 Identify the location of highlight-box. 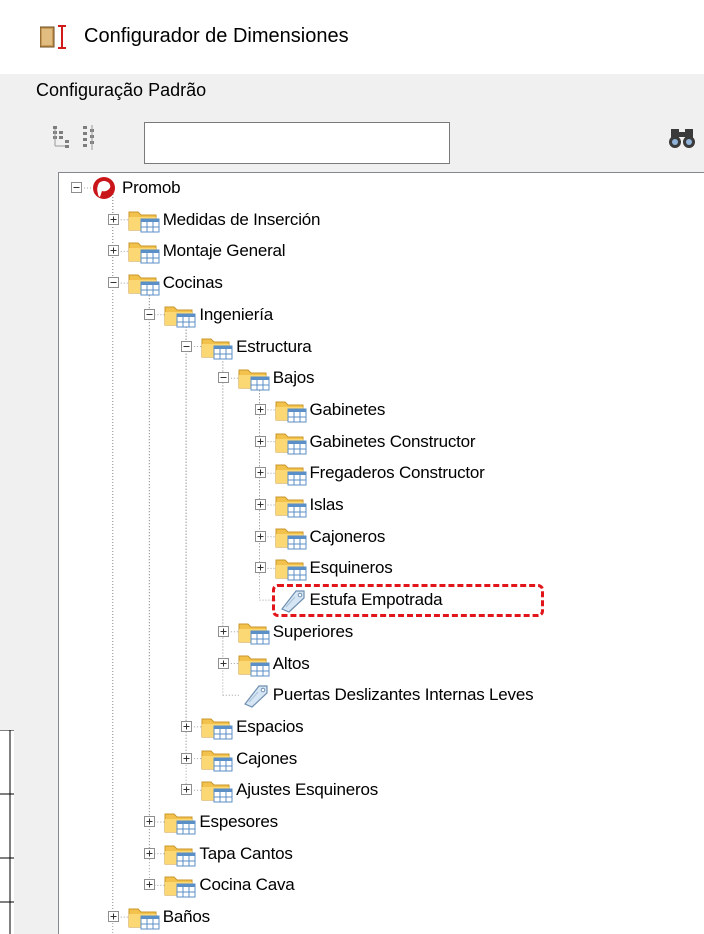
(407, 601).